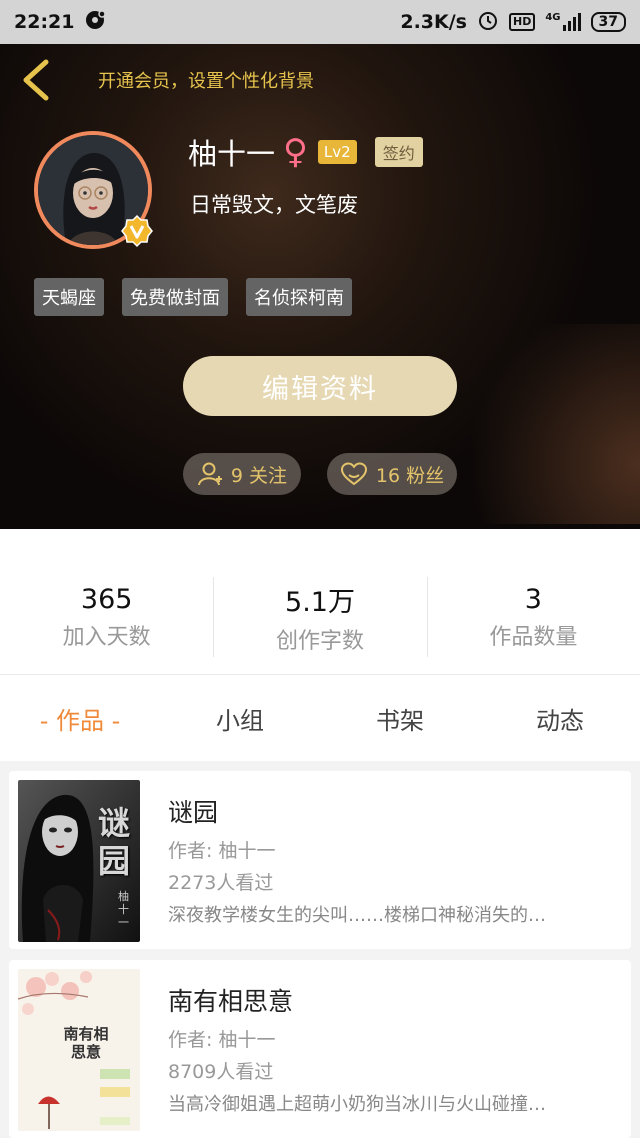  I want to click on heart-icon, so click(353, 474).